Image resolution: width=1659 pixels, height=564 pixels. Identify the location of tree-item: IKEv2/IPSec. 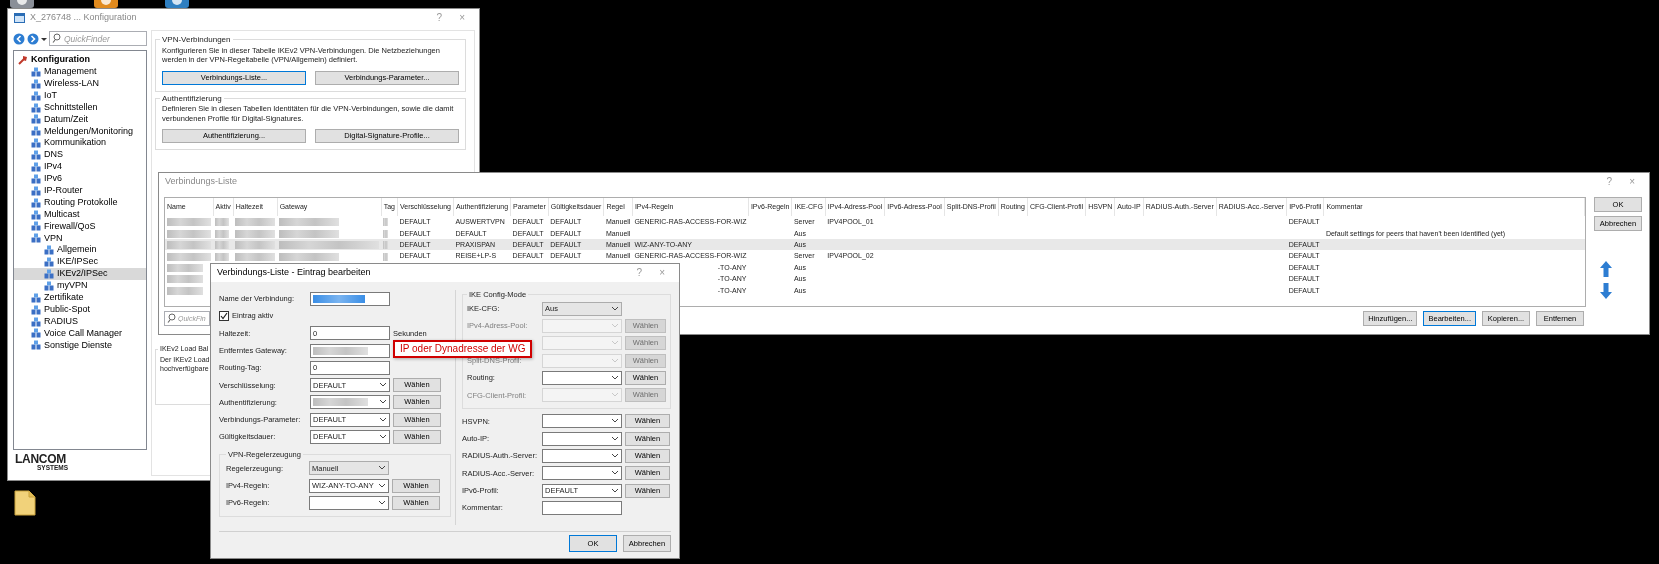
(80, 274).